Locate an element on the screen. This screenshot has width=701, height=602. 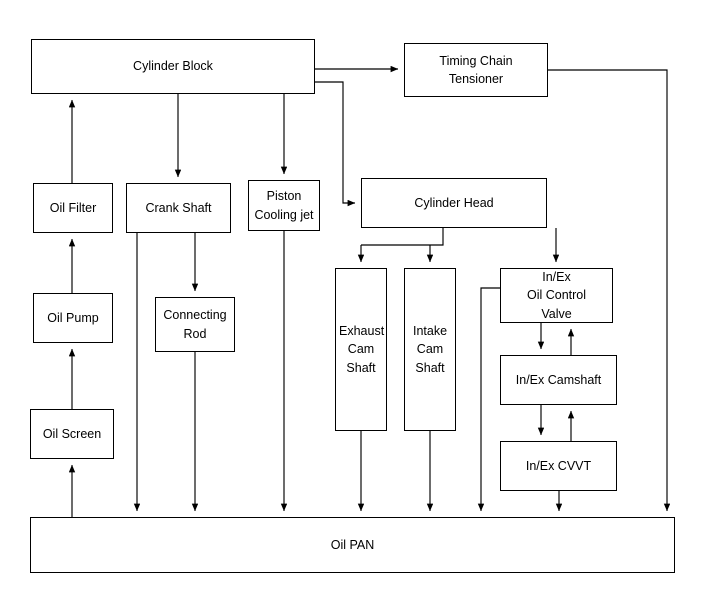
node-cylinder-block: Cylinder Block is located at coordinates (173, 66).